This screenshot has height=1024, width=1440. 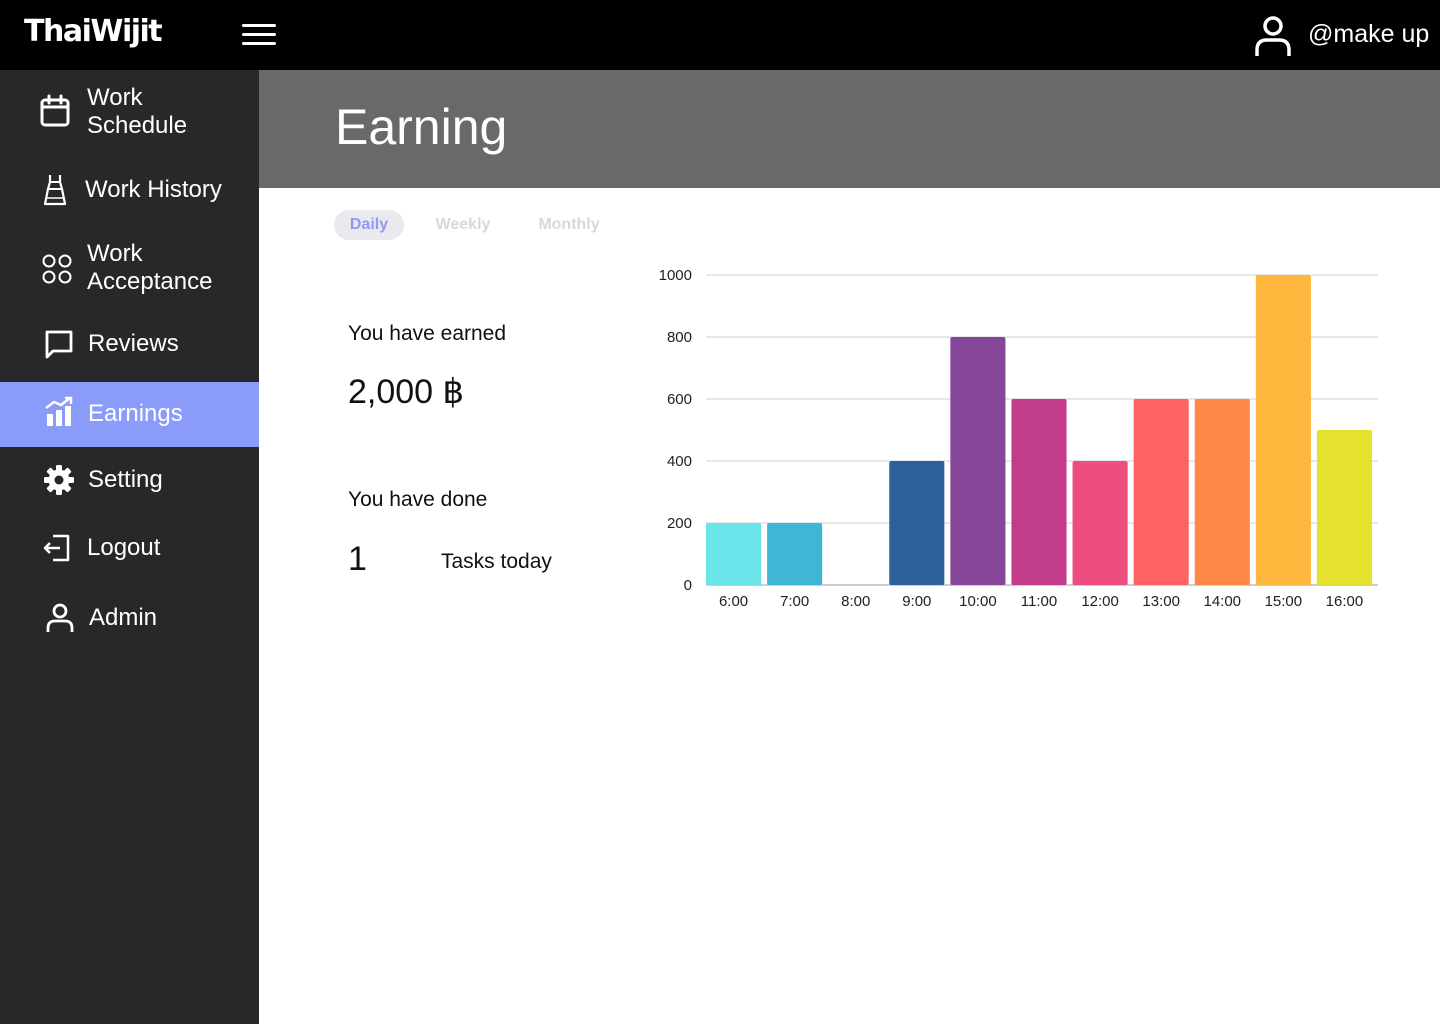 I want to click on done-value: 1, so click(x=357, y=559).